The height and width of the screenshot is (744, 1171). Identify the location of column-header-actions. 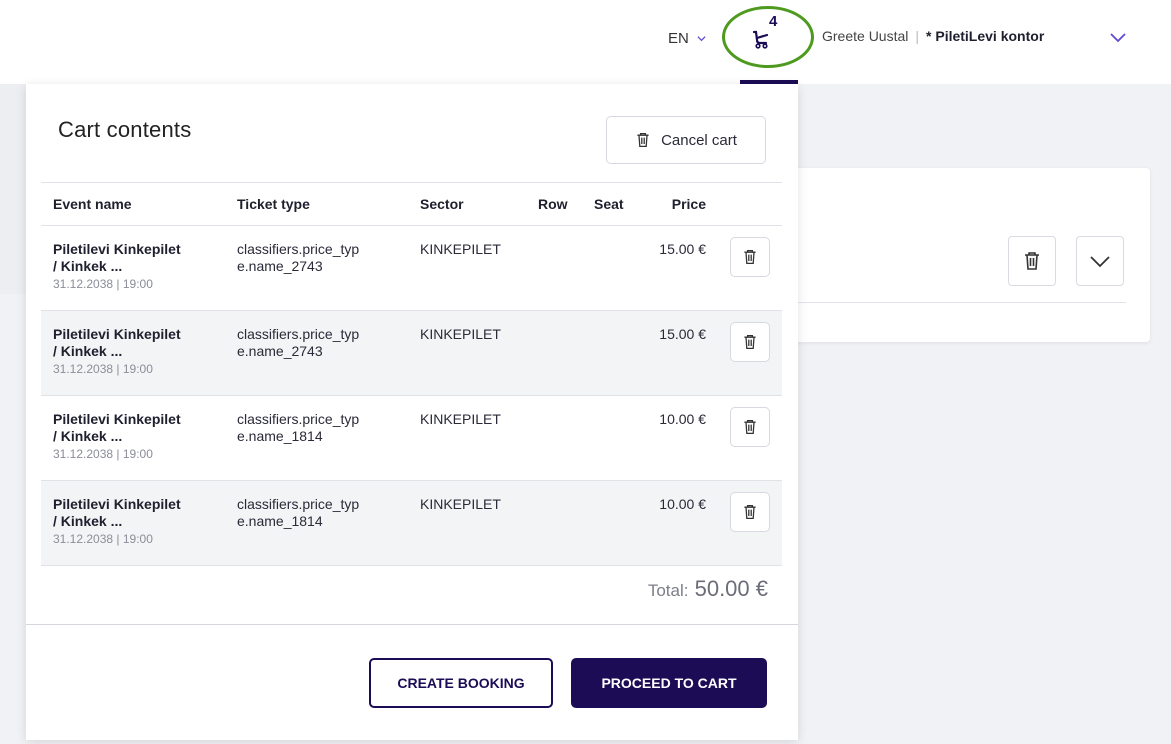
(750, 204).